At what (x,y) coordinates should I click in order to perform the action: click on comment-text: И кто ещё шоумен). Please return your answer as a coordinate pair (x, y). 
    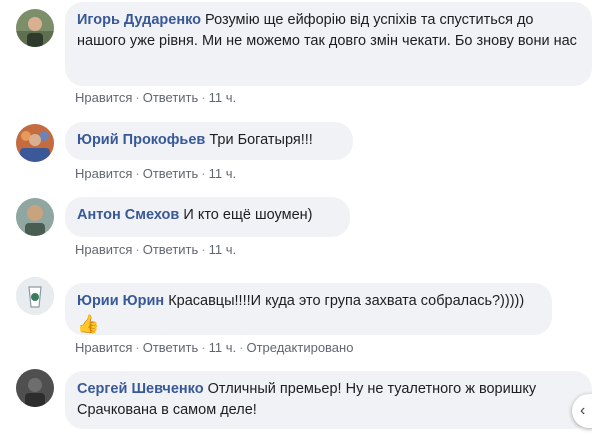
    Looking at the image, I should click on (248, 215).